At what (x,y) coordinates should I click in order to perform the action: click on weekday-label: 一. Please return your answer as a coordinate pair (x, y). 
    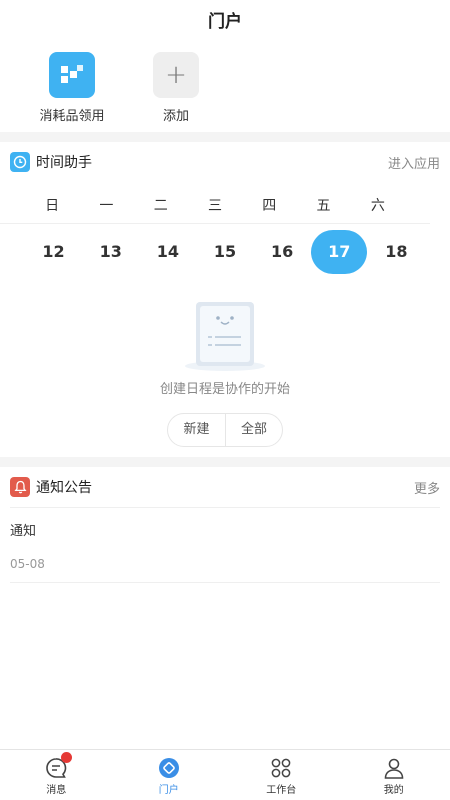
    Looking at the image, I should click on (106, 205).